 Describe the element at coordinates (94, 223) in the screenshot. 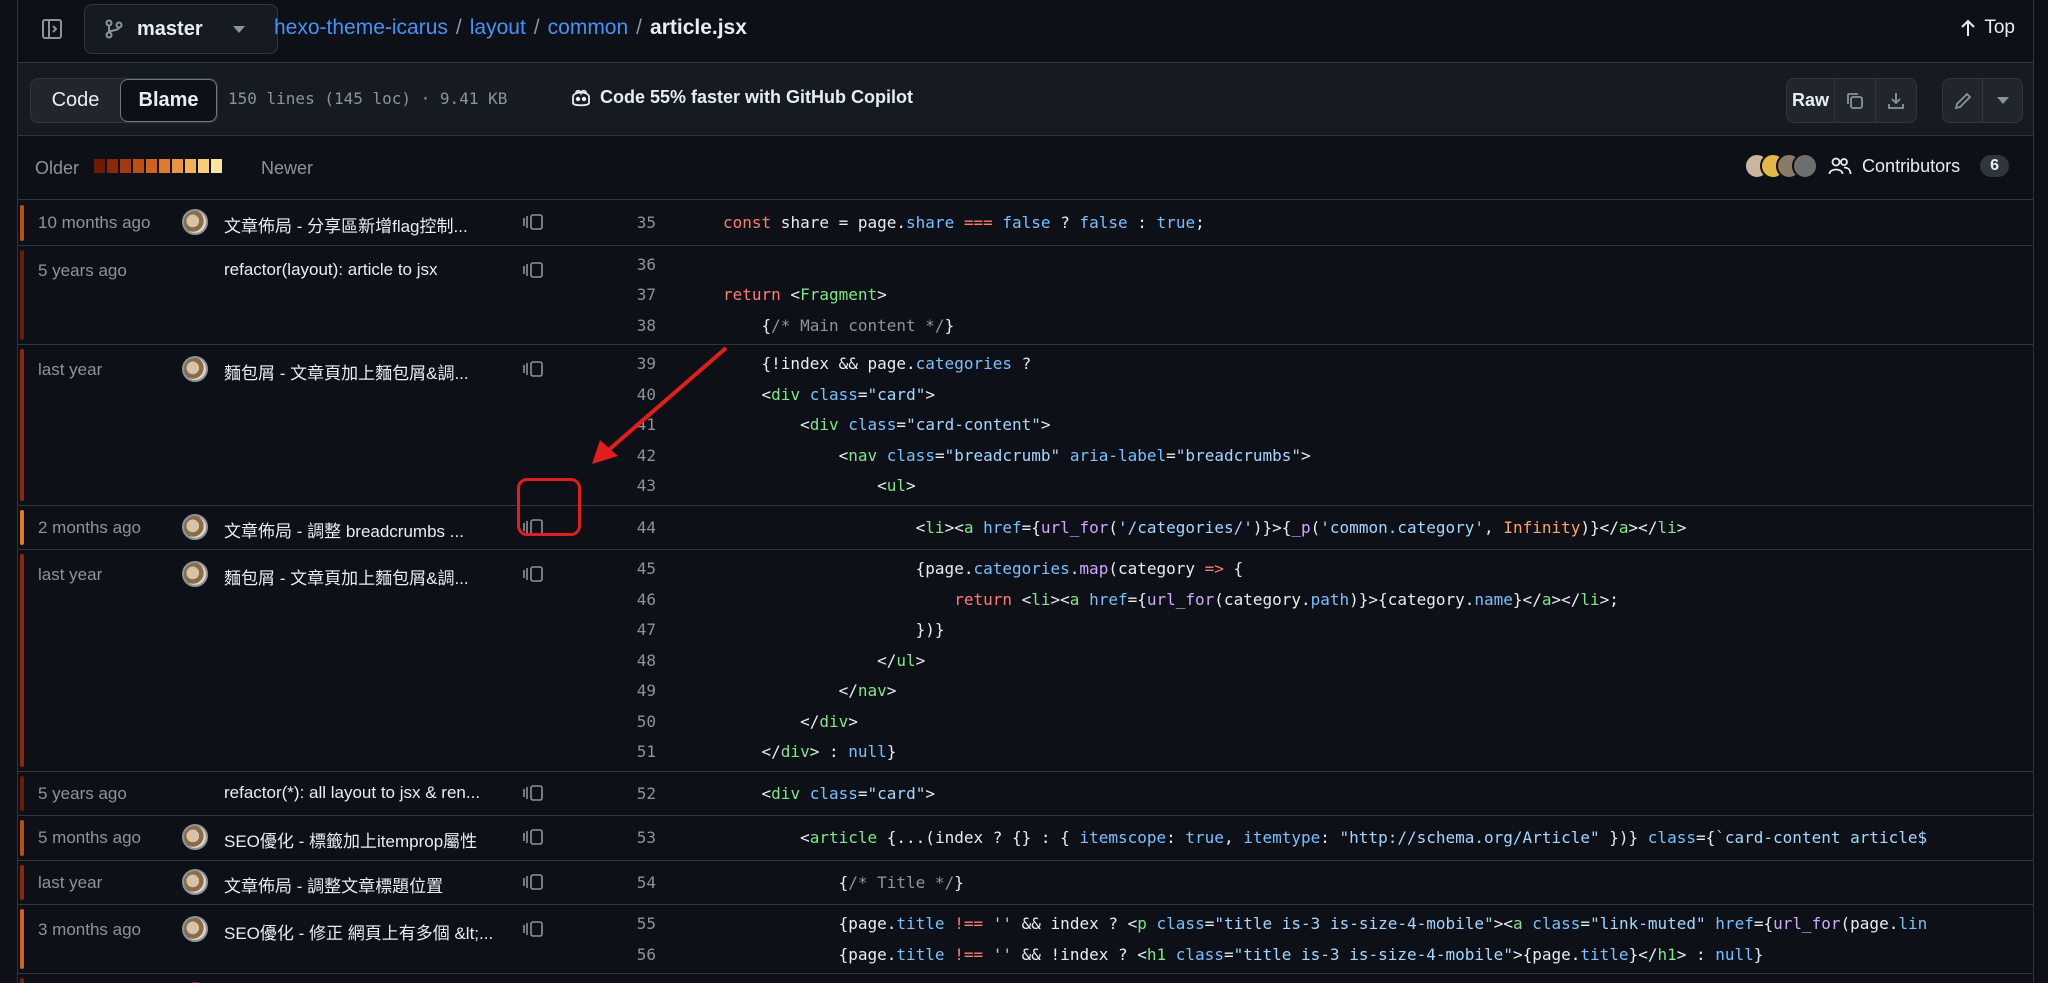

I see `commit-time: 10 months ago` at that location.